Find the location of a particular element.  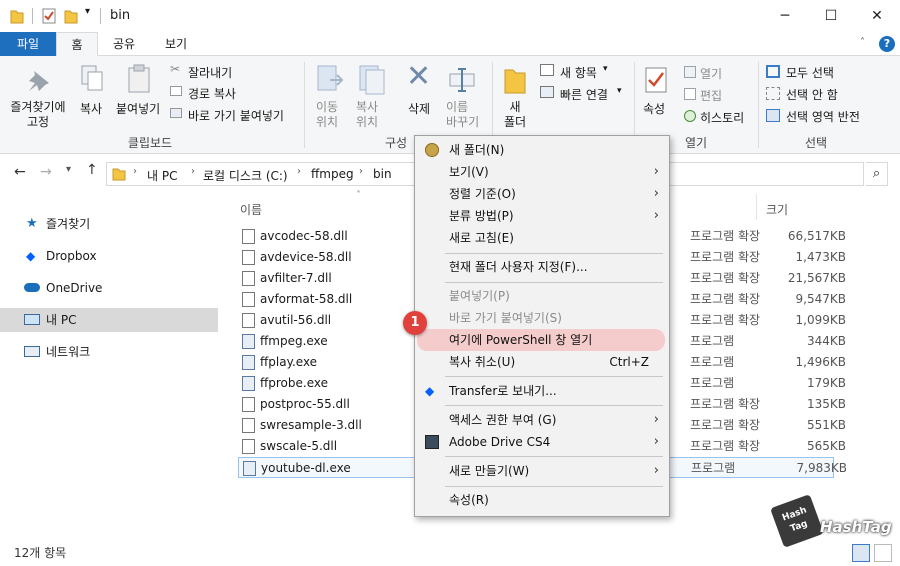

file-name: avformat-58.dll is located at coordinates (306, 299).